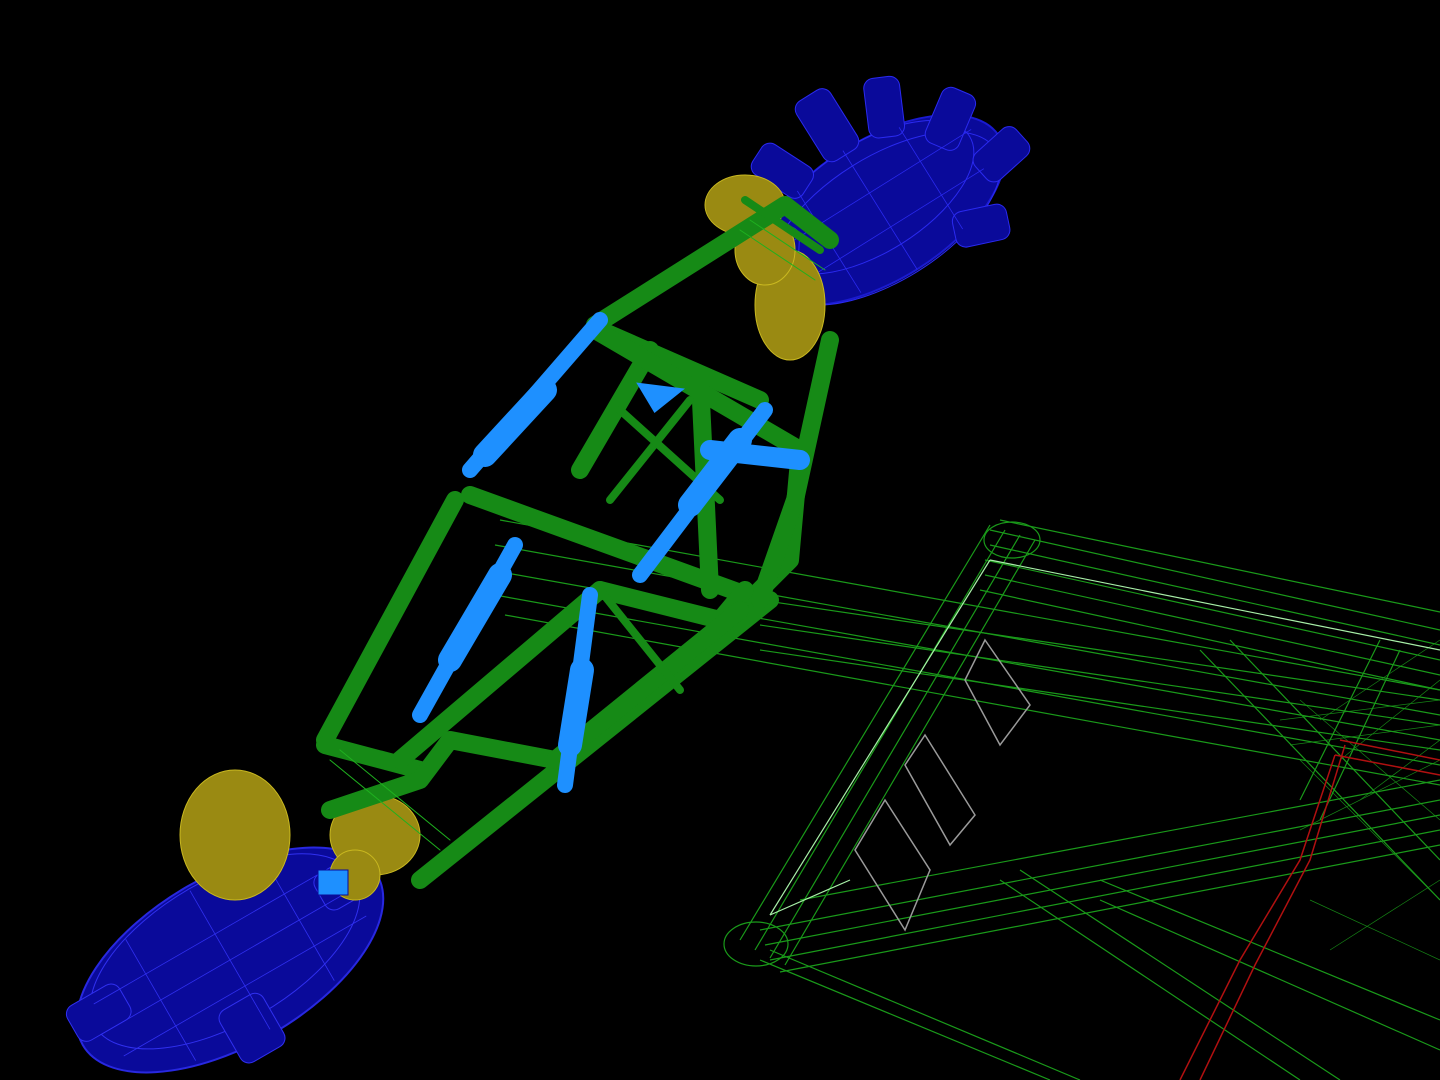  What do you see at coordinates (333, 882) in the screenshot?
I see `sensor-block` at bounding box center [333, 882].